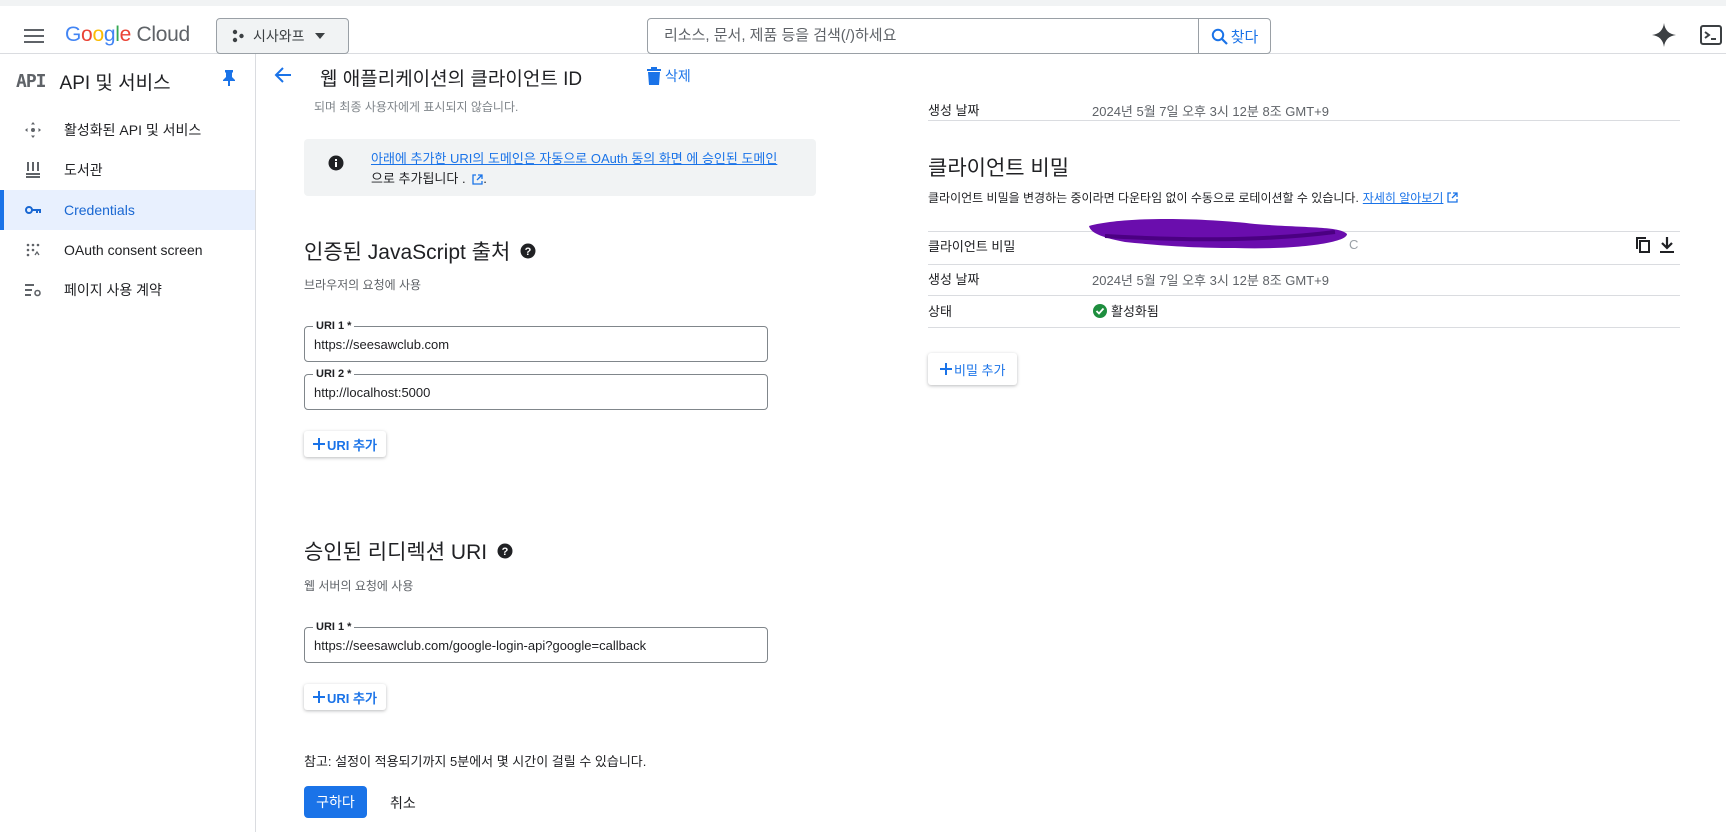 This screenshot has height=832, width=1726. I want to click on delete-button: 삭제, so click(669, 76).